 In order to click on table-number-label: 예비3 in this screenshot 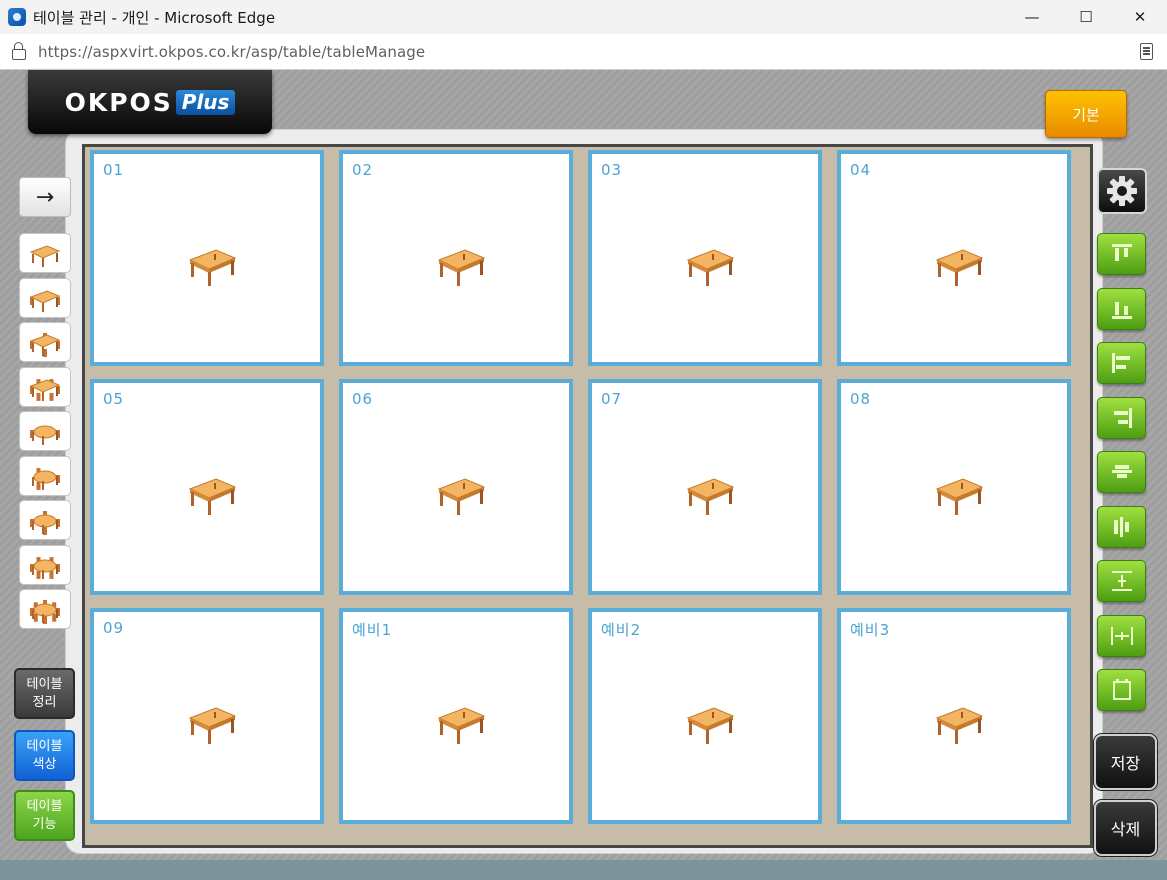, I will do `click(870, 630)`.